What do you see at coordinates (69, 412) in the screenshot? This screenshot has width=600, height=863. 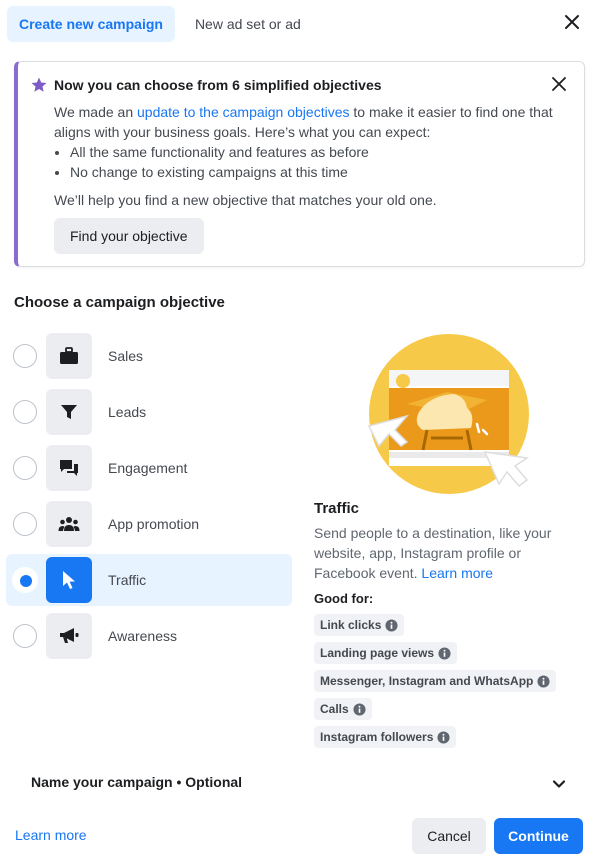 I see `funnel-icon` at bounding box center [69, 412].